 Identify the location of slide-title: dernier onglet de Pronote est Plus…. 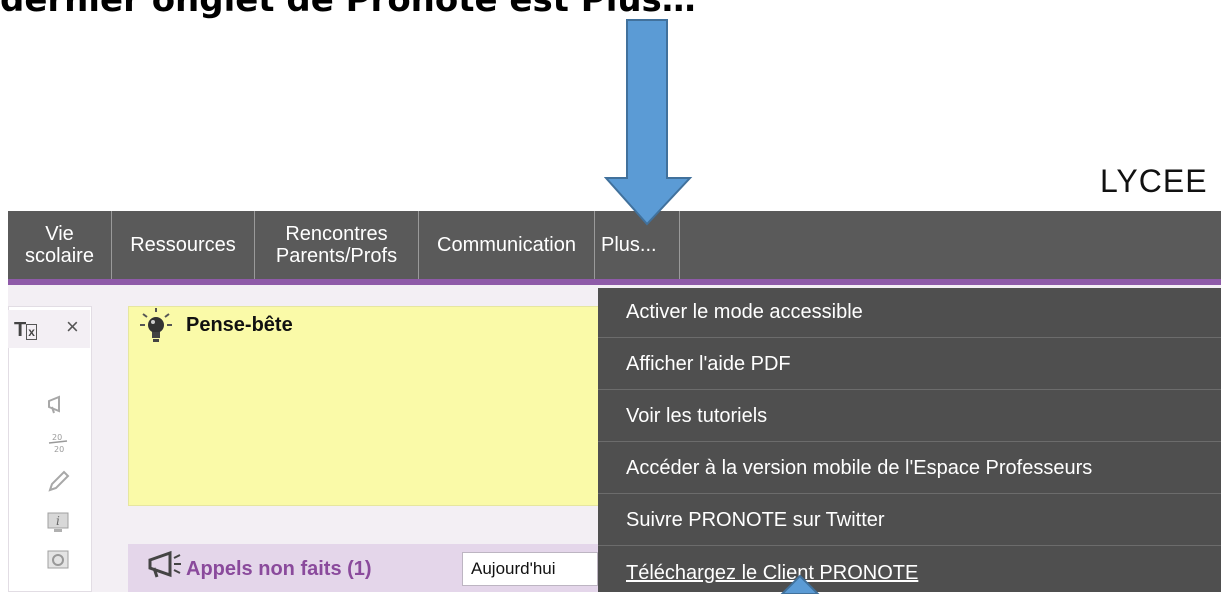
(348, 10).